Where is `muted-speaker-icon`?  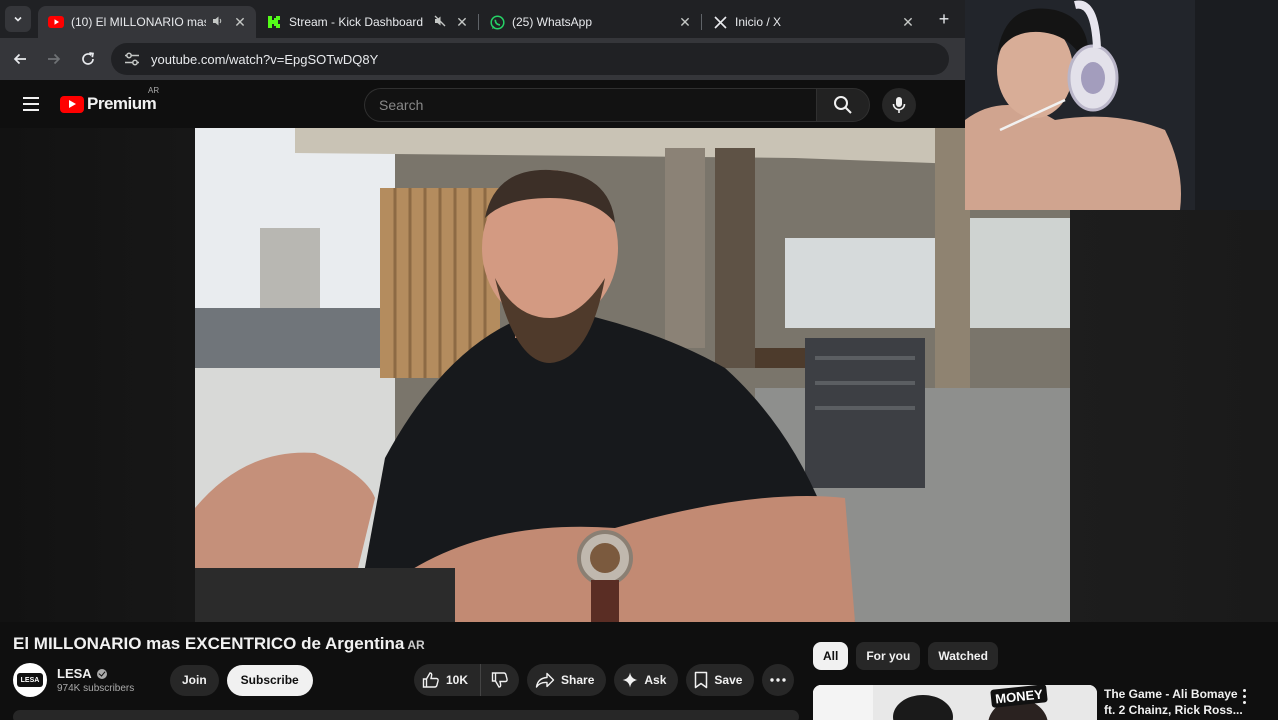
muted-speaker-icon is located at coordinates (440, 22).